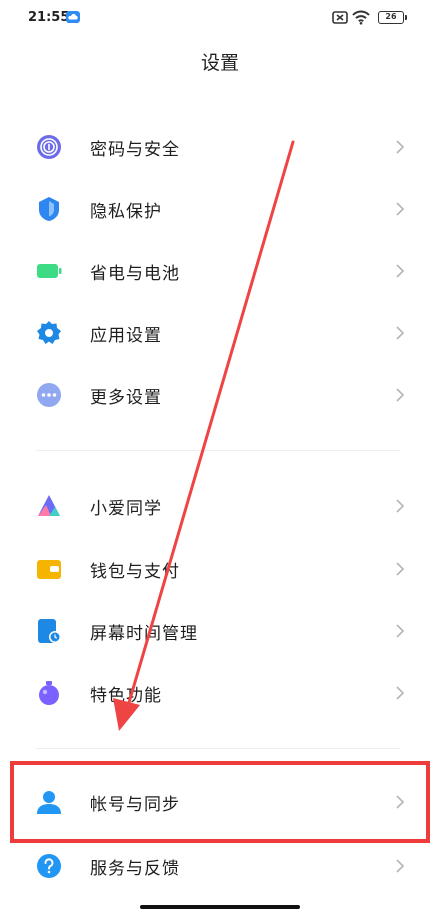  I want to click on privacy-shield-icon, so click(49, 209).